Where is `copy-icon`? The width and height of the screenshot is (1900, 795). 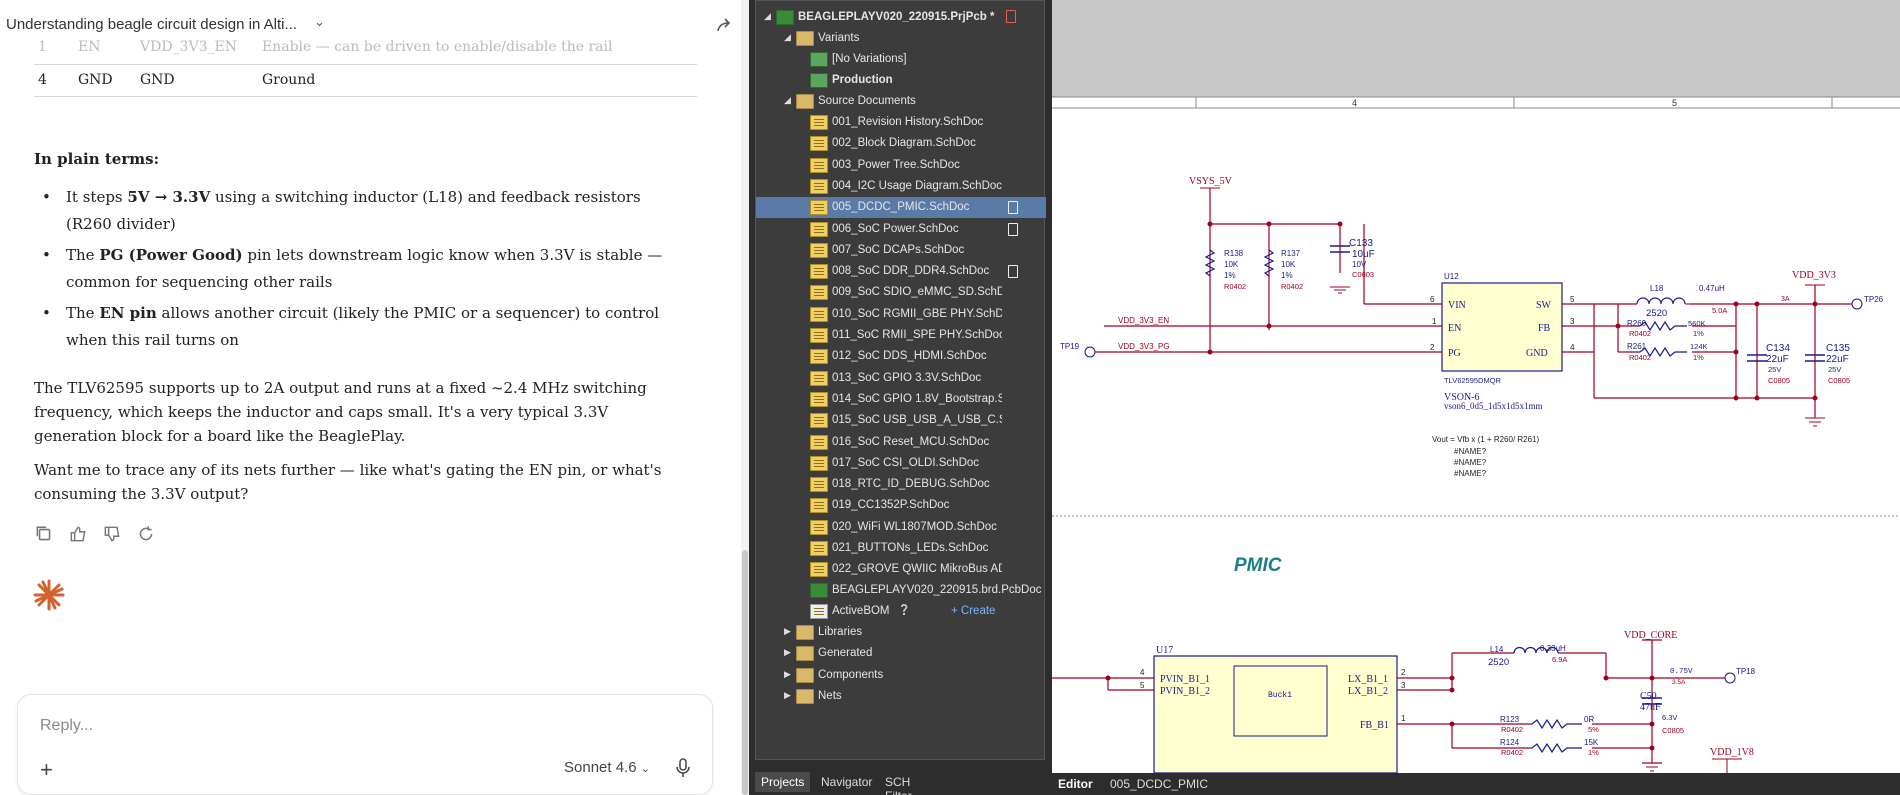
copy-icon is located at coordinates (44, 534).